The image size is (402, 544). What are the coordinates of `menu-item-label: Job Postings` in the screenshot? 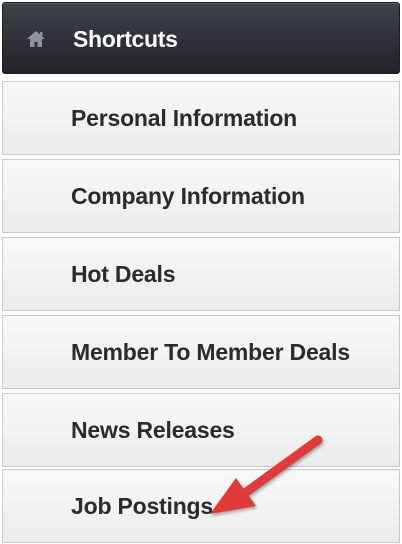 It's located at (142, 506).